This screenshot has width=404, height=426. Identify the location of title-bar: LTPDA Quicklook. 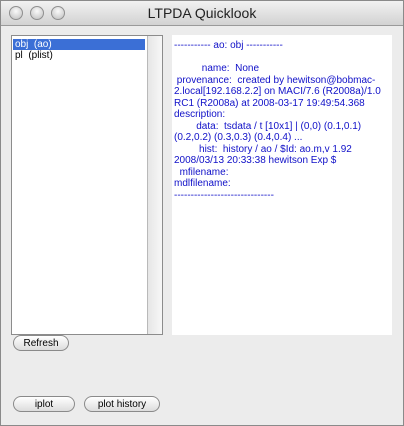
(202, 13).